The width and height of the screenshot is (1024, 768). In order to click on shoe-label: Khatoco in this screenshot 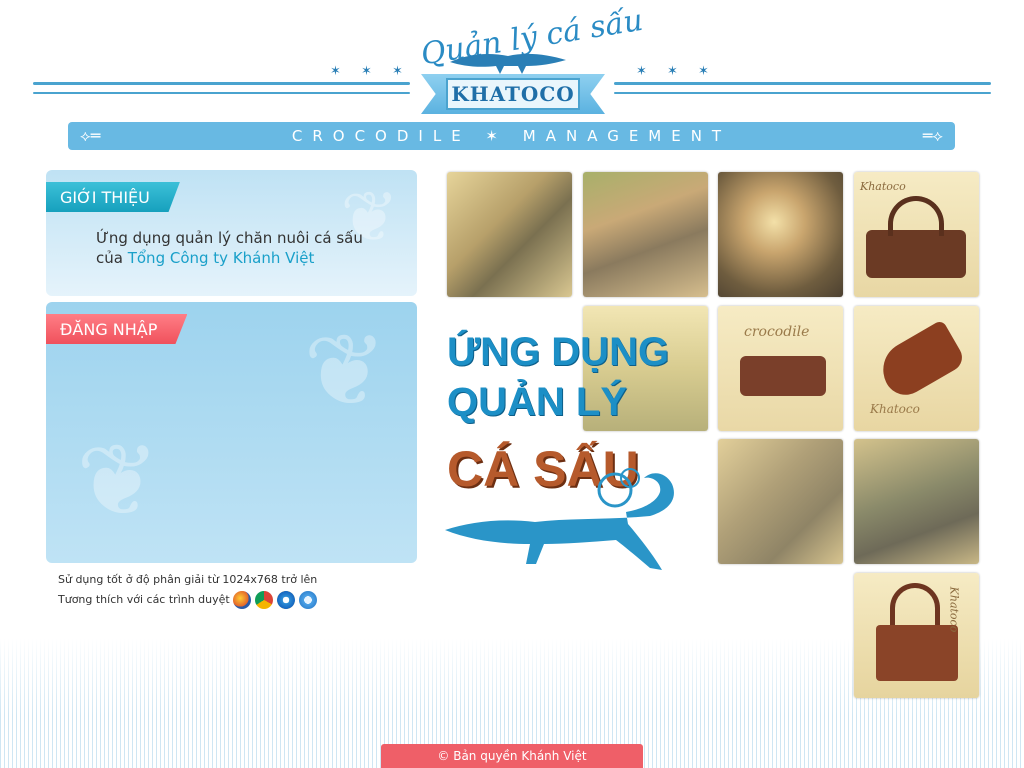, I will do `click(895, 409)`.